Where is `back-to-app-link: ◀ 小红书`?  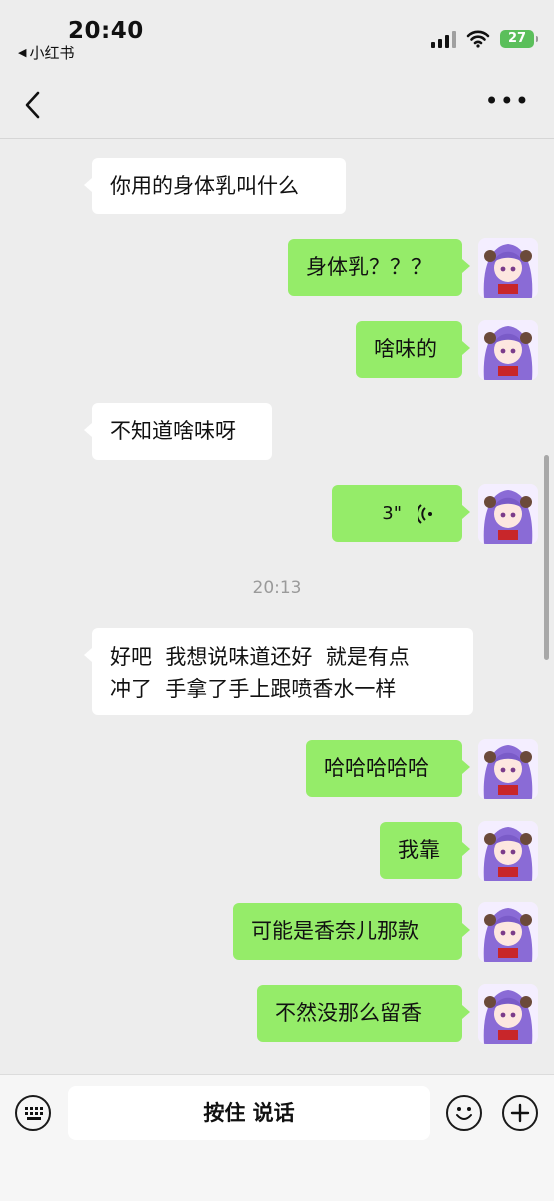 back-to-app-link: ◀ 小红书 is located at coordinates (46, 52).